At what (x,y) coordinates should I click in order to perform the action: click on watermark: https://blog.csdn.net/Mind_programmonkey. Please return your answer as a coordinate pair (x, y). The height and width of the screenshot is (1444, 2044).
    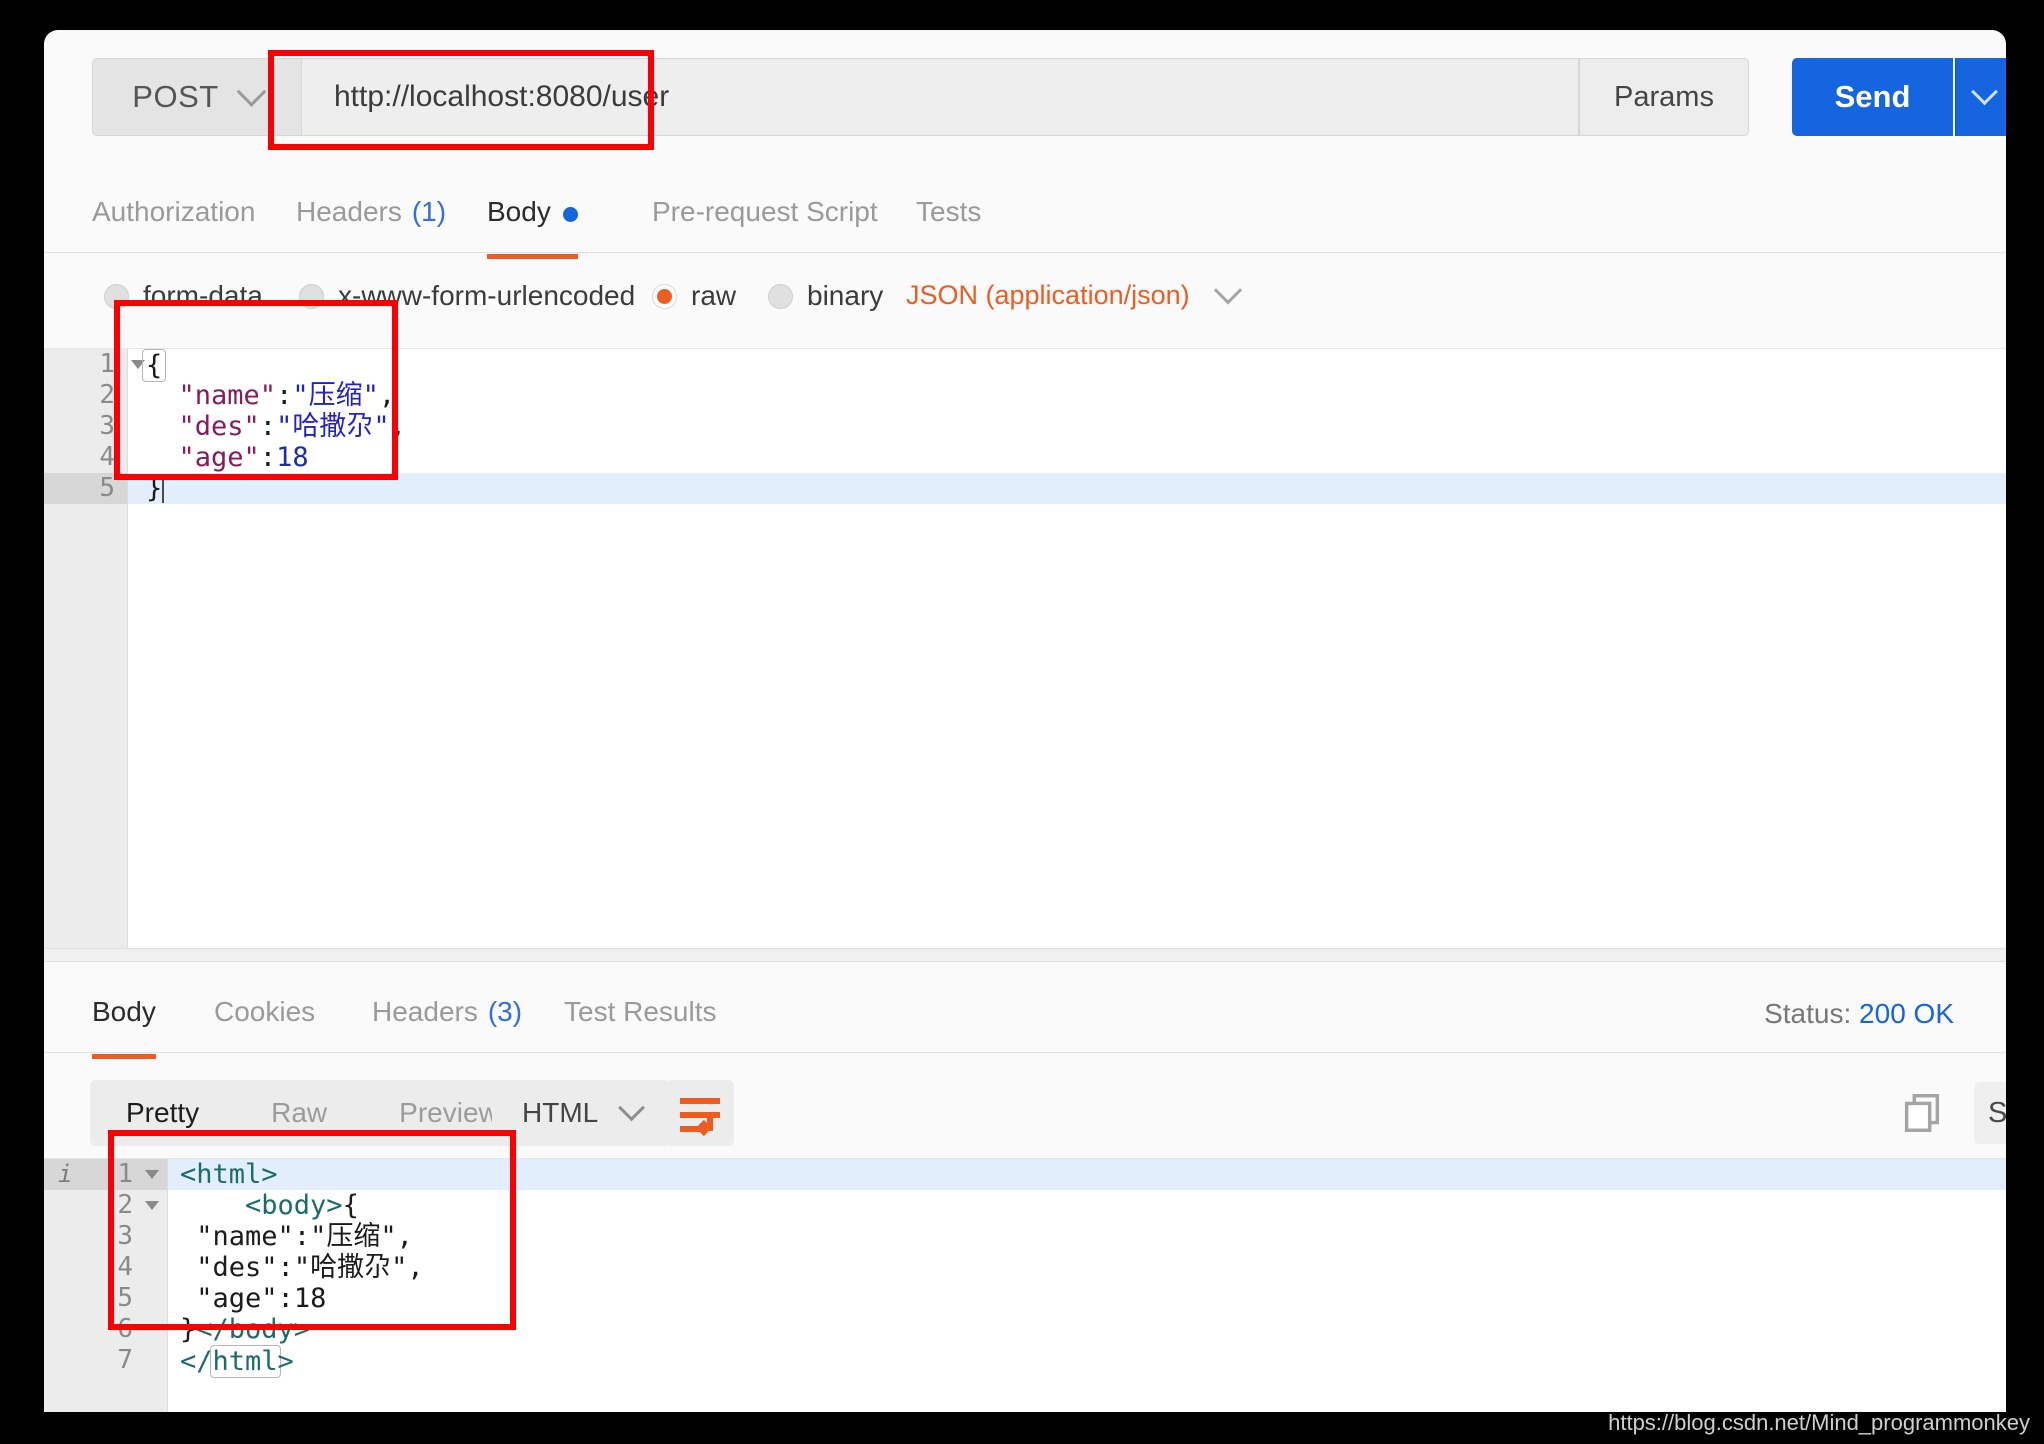
    Looking at the image, I should click on (1819, 1422).